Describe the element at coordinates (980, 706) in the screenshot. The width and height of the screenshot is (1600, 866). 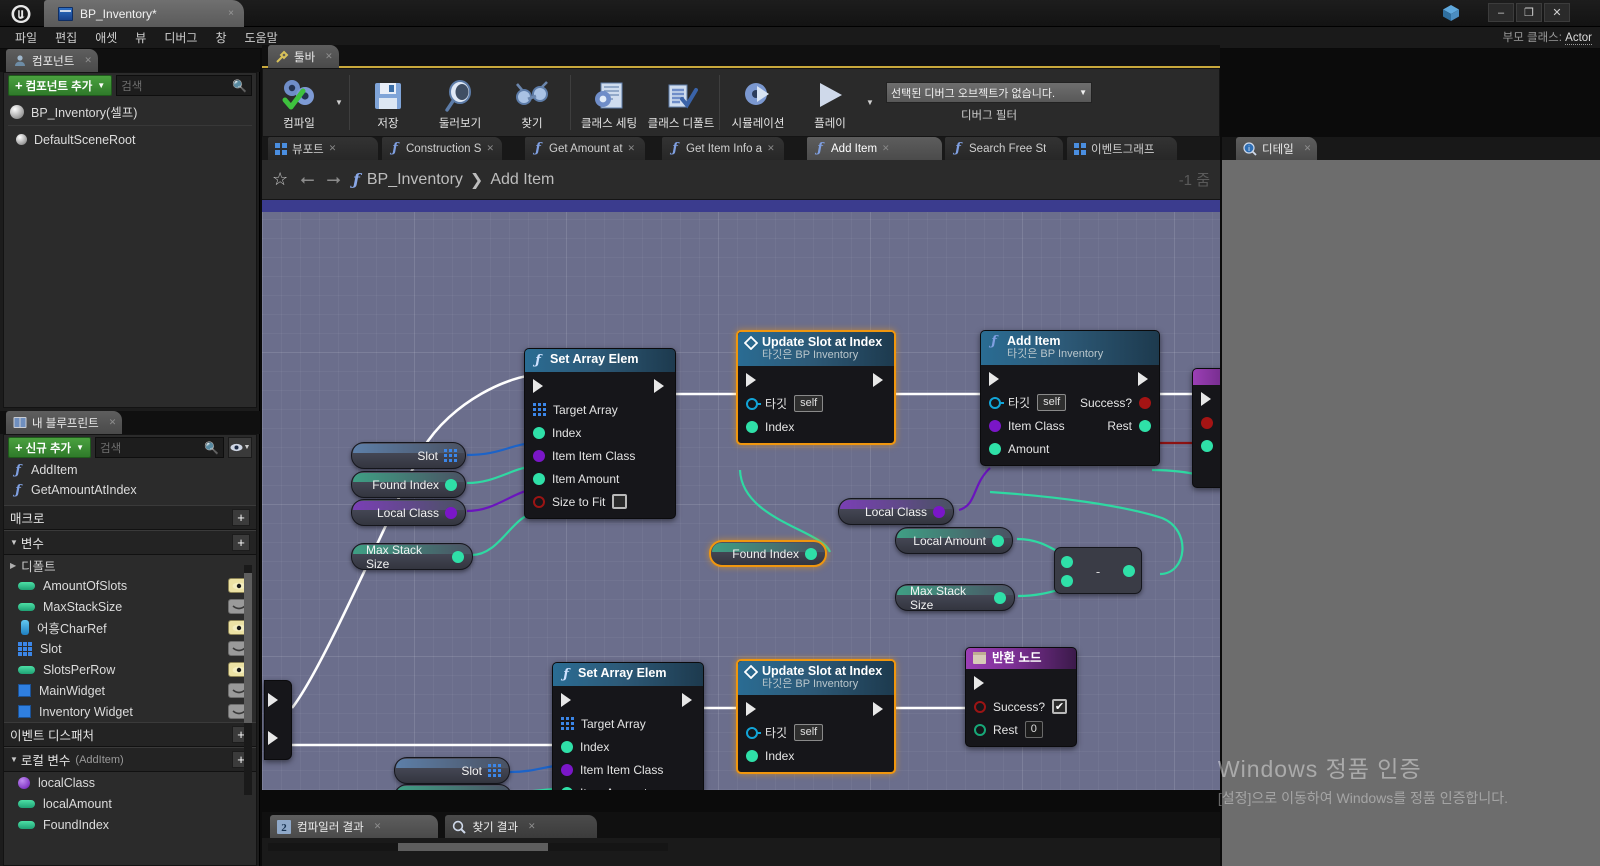
I see `bool-pin-icon` at that location.